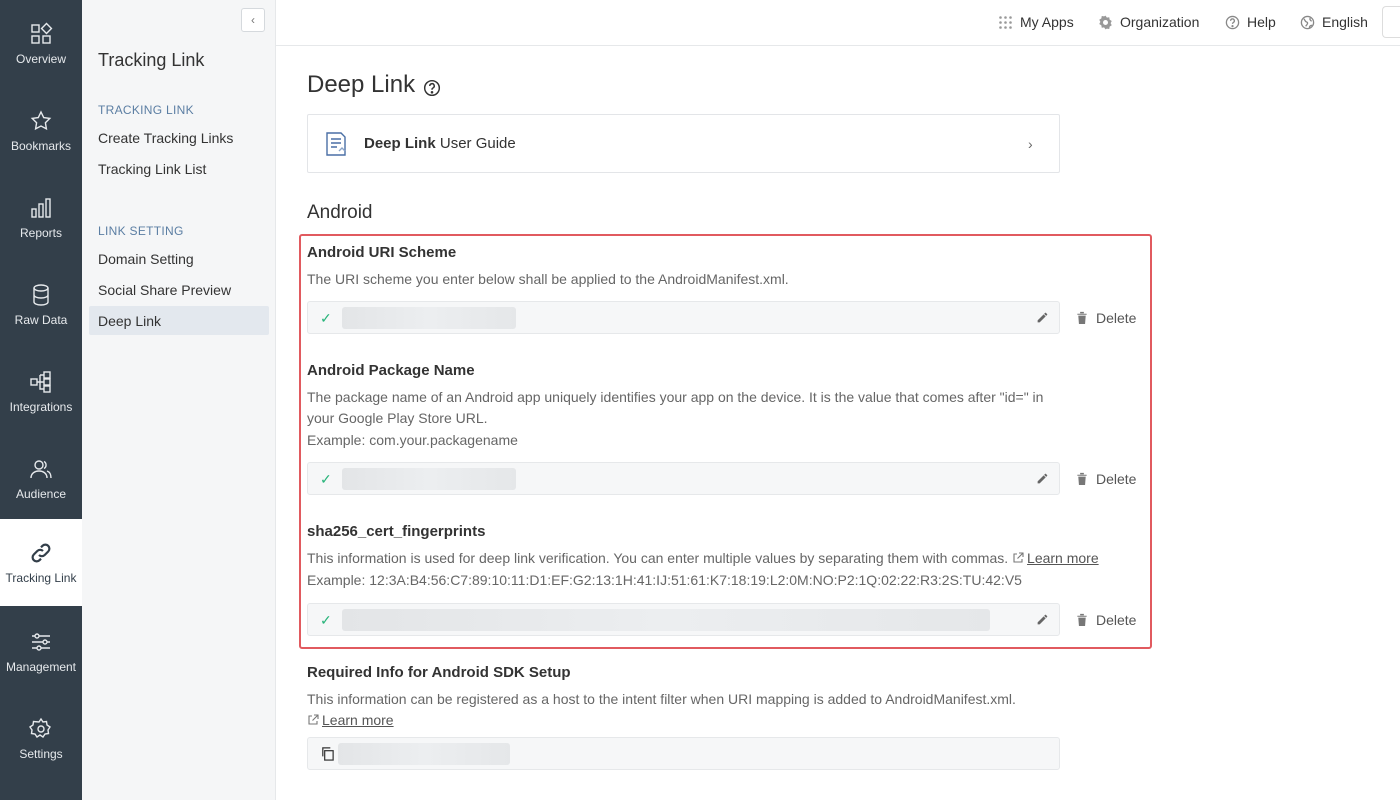 The height and width of the screenshot is (800, 1400). What do you see at coordinates (382, 252) in the screenshot?
I see `uri-scheme-label: Android URI Scheme` at bounding box center [382, 252].